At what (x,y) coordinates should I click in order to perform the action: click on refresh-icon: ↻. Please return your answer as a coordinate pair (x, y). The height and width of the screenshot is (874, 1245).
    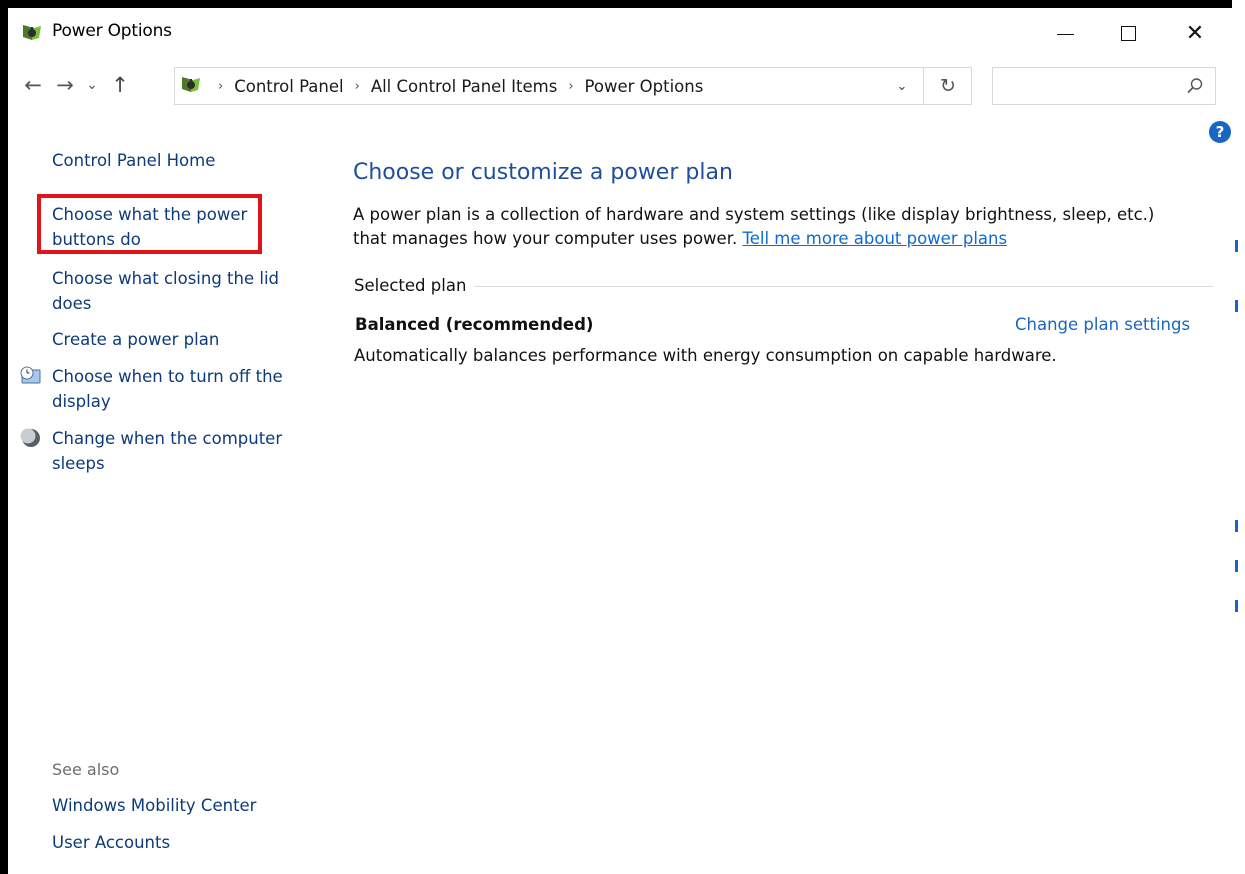
    Looking at the image, I should click on (948, 86).